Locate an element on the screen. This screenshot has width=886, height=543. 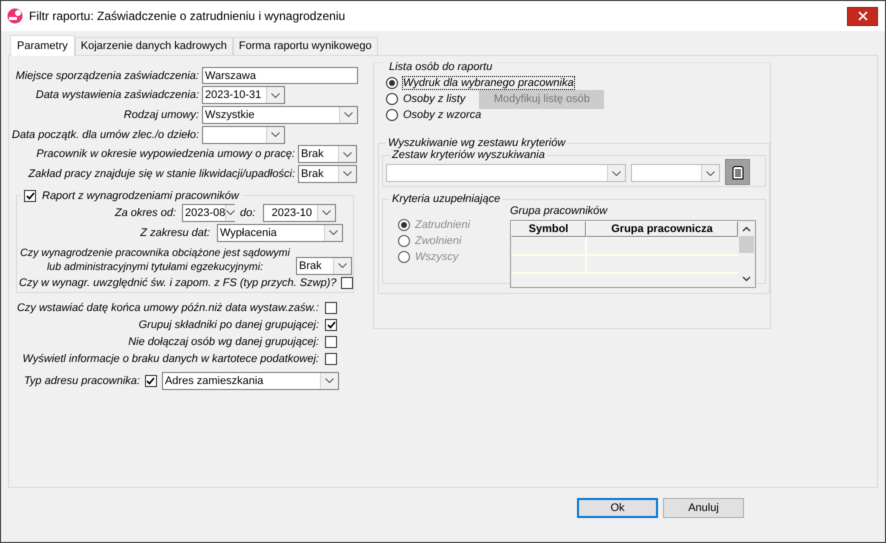
document-button is located at coordinates (737, 172).